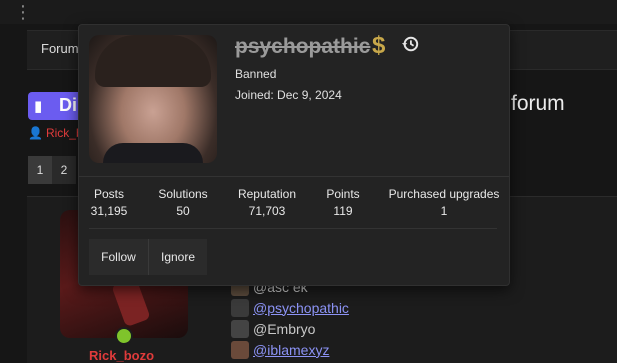 The width and height of the screenshot is (617, 363). Describe the element at coordinates (177, 257) in the screenshot. I see `ignore-button: Ignore` at that location.